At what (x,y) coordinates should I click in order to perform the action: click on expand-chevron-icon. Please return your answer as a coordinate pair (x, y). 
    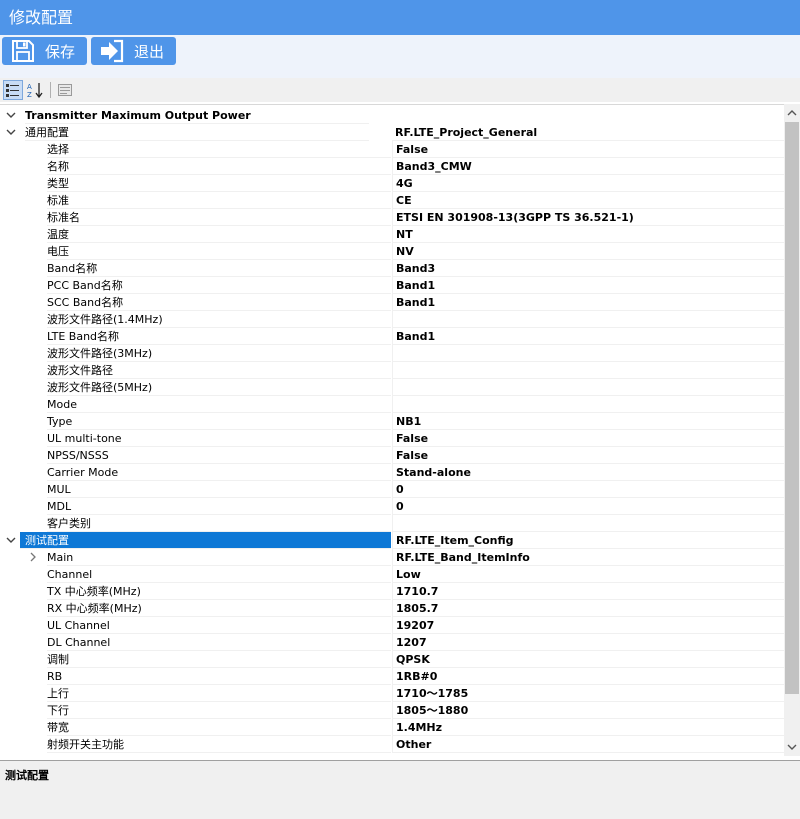
    Looking at the image, I should click on (33, 557).